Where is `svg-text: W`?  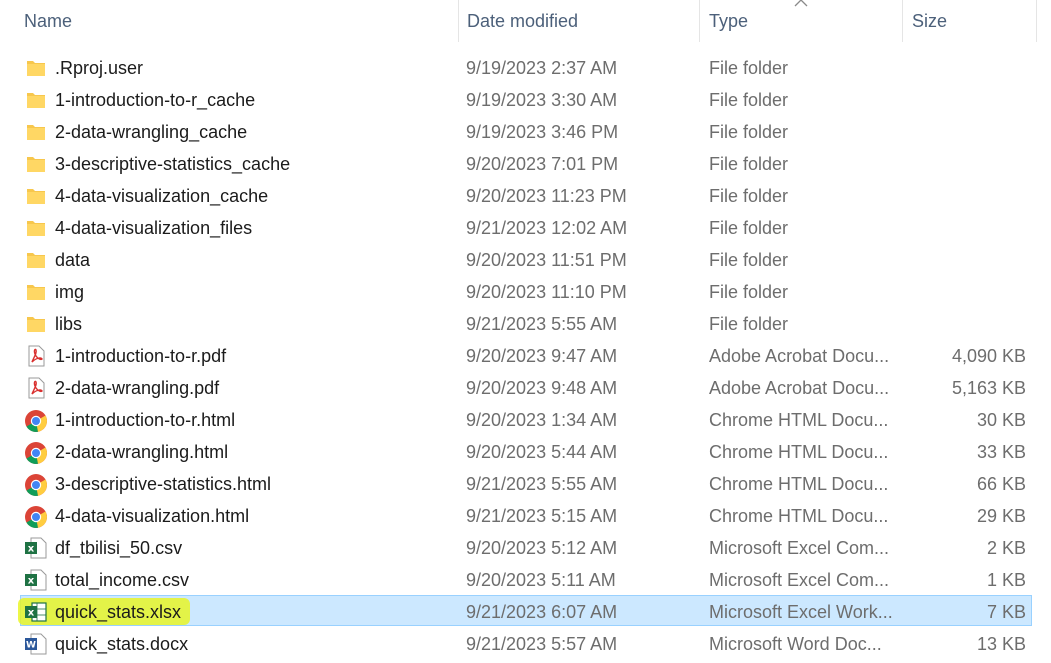 svg-text: W is located at coordinates (31, 646).